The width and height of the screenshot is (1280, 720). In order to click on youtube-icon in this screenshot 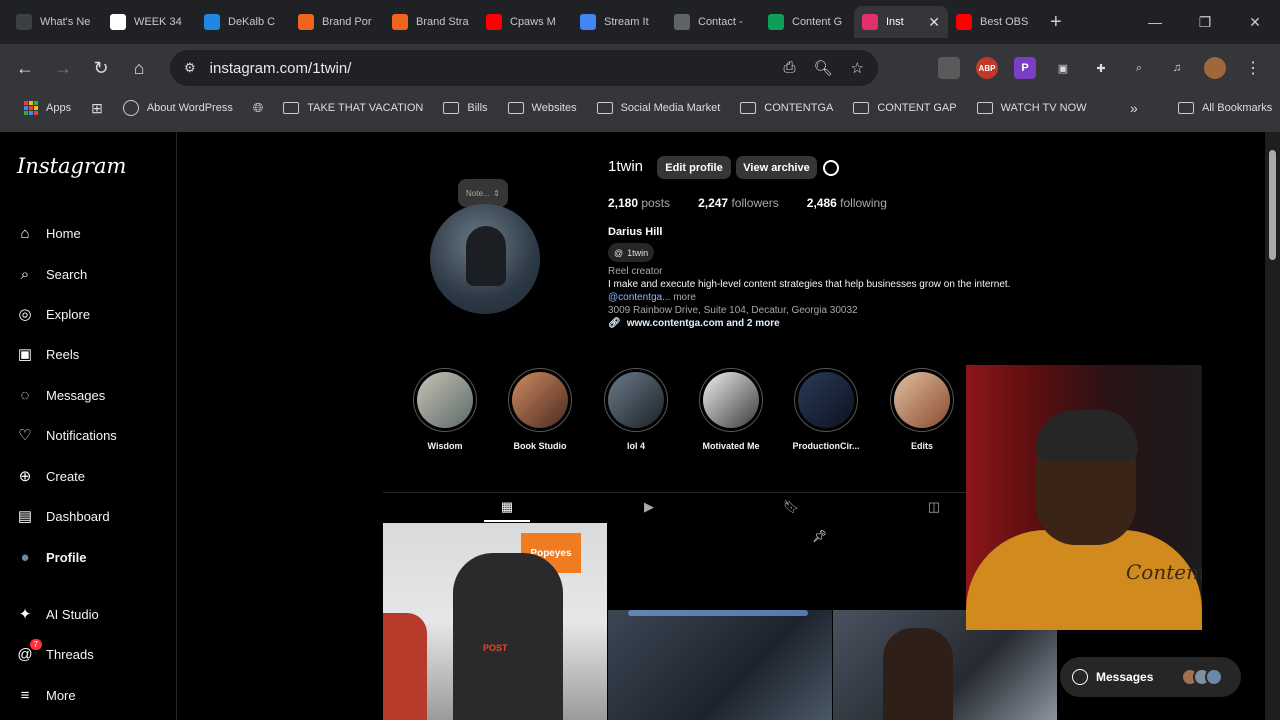, I will do `click(964, 22)`.